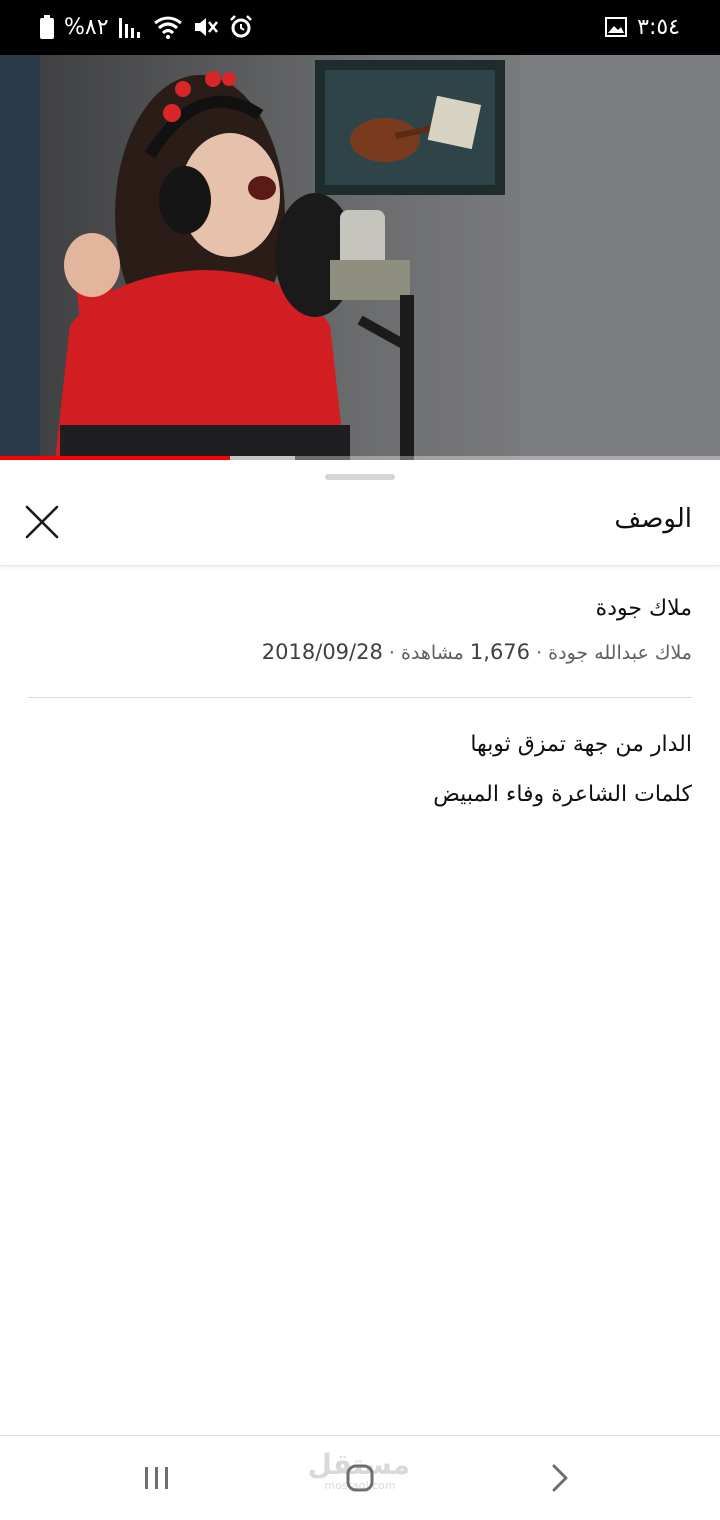  I want to click on status-right: ٣:٥٤, so click(642, 27).